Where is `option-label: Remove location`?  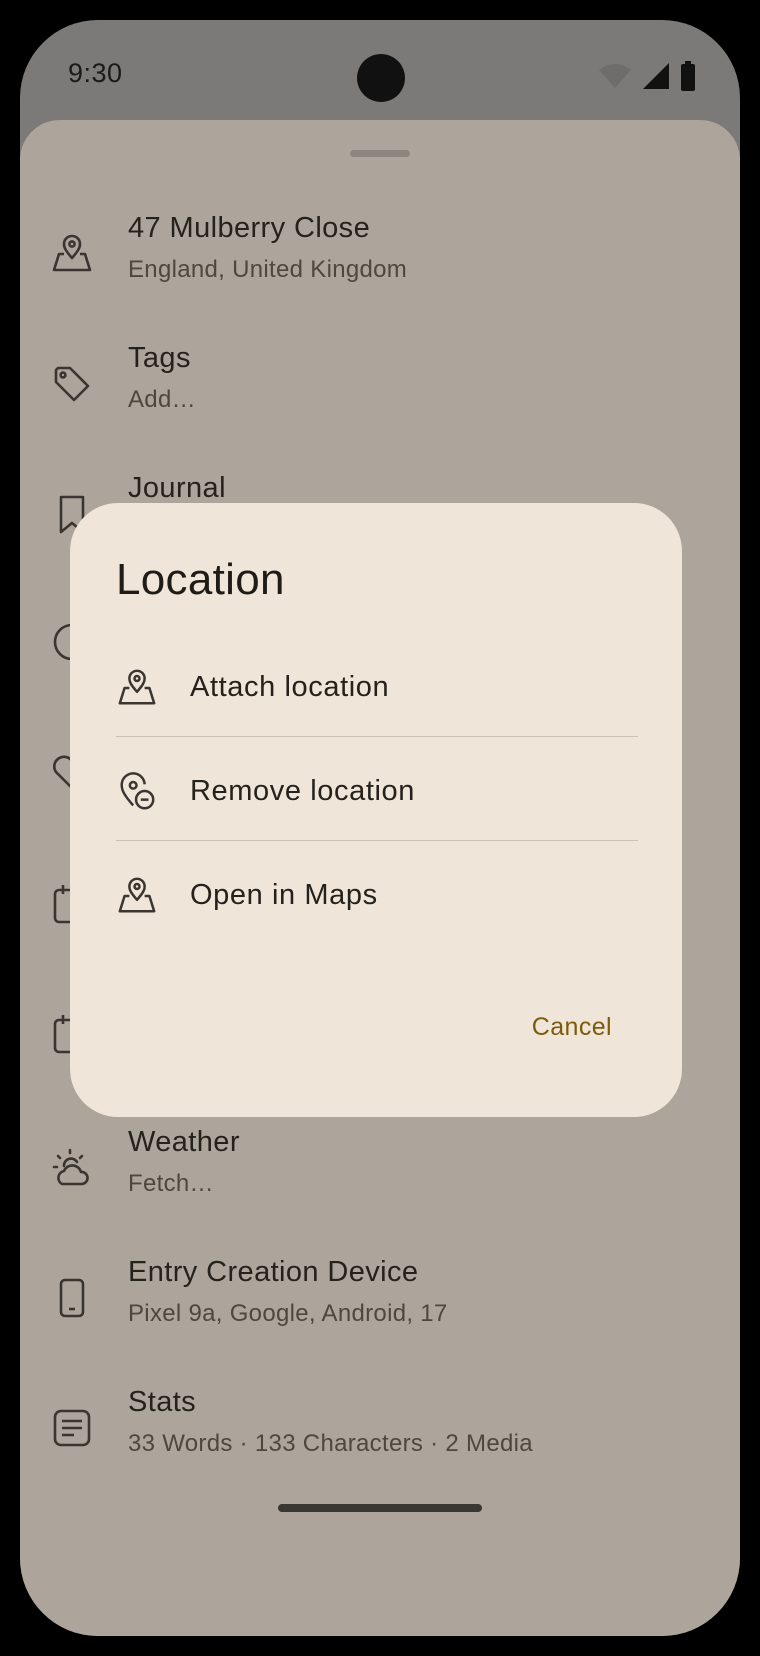
option-label: Remove location is located at coordinates (302, 791).